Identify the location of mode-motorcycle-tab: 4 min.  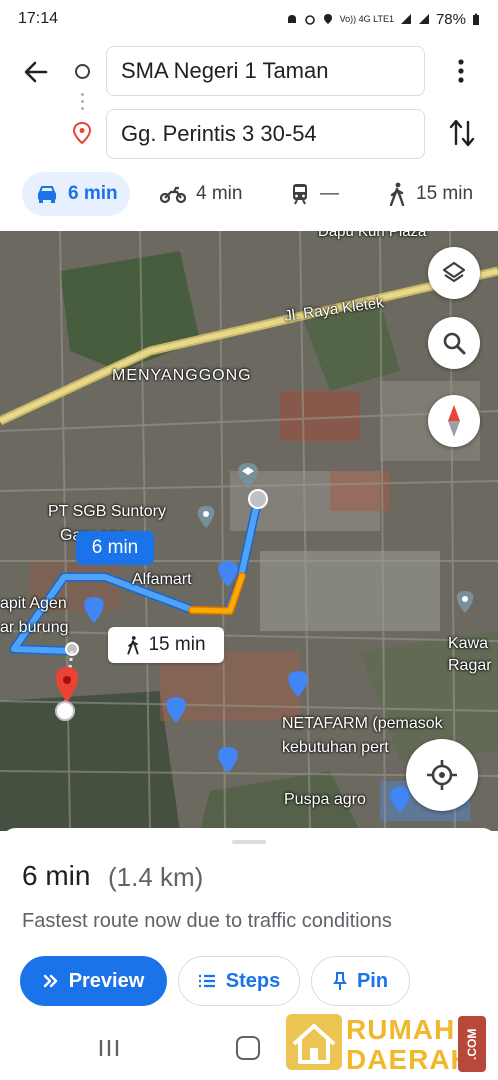
(201, 194).